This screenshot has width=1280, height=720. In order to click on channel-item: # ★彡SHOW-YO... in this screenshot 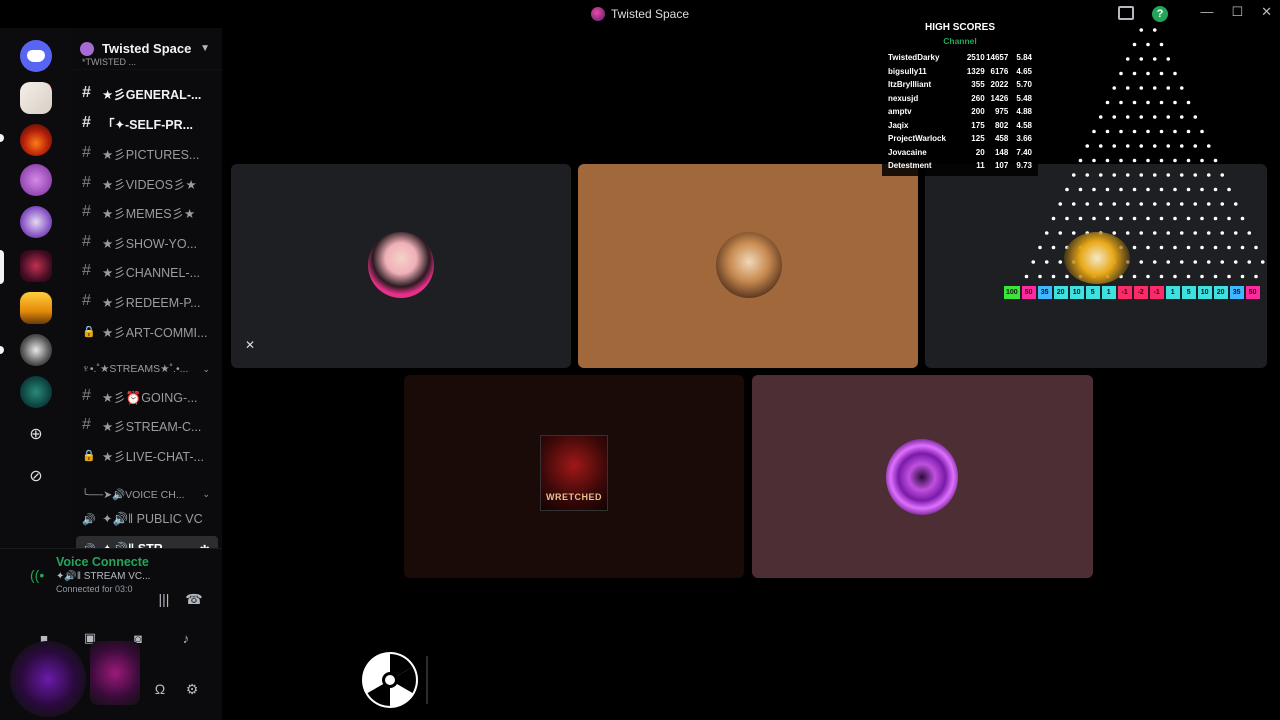, I will do `click(147, 242)`.